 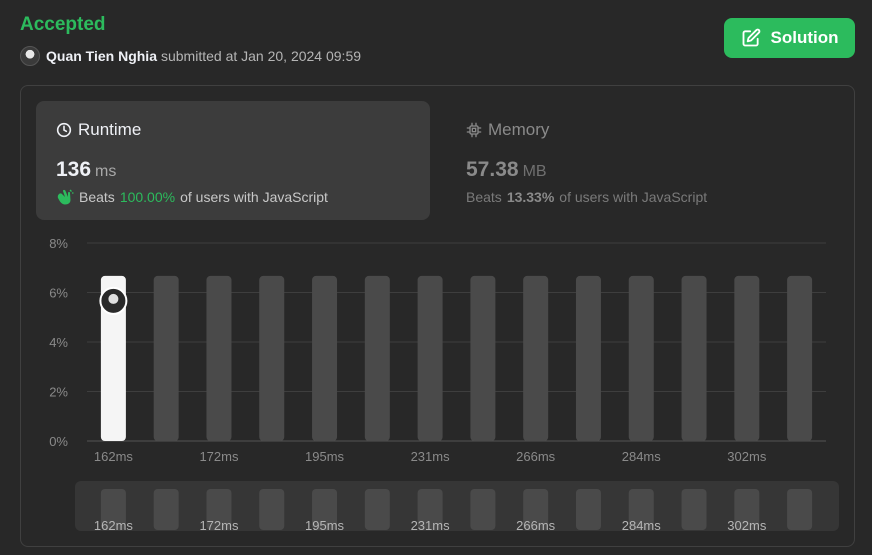 What do you see at coordinates (254, 197) in the screenshot?
I see `runtime-beats-suffix: of users with JavaScript` at bounding box center [254, 197].